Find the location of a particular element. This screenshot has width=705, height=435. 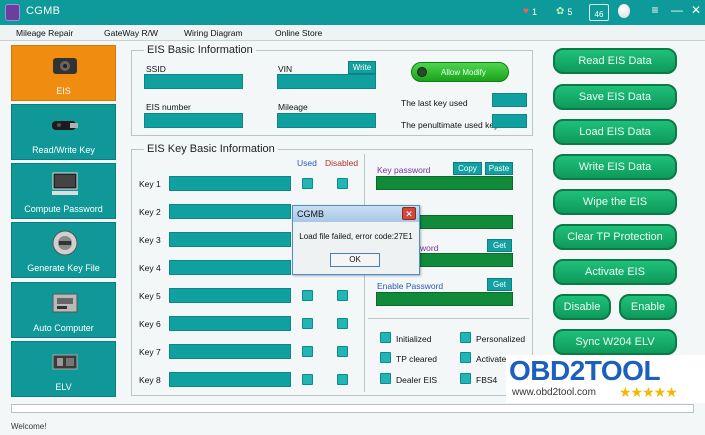

key-label: Key 5 is located at coordinates (150, 296).